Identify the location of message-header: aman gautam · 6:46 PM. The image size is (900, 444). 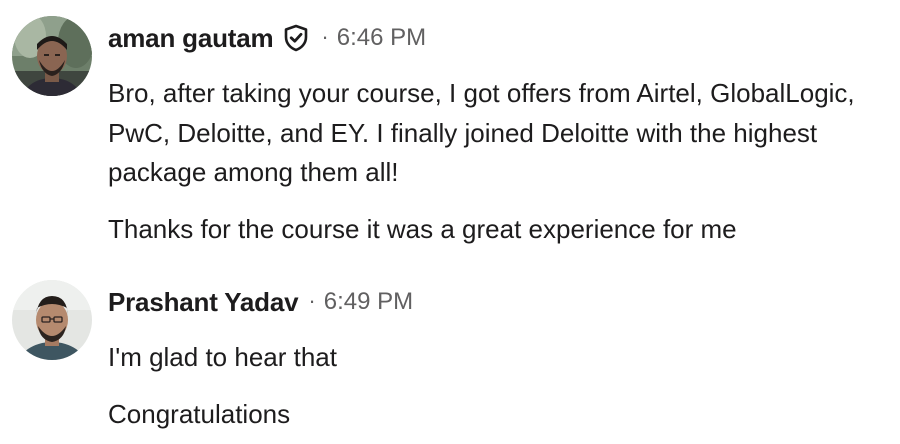
(267, 38).